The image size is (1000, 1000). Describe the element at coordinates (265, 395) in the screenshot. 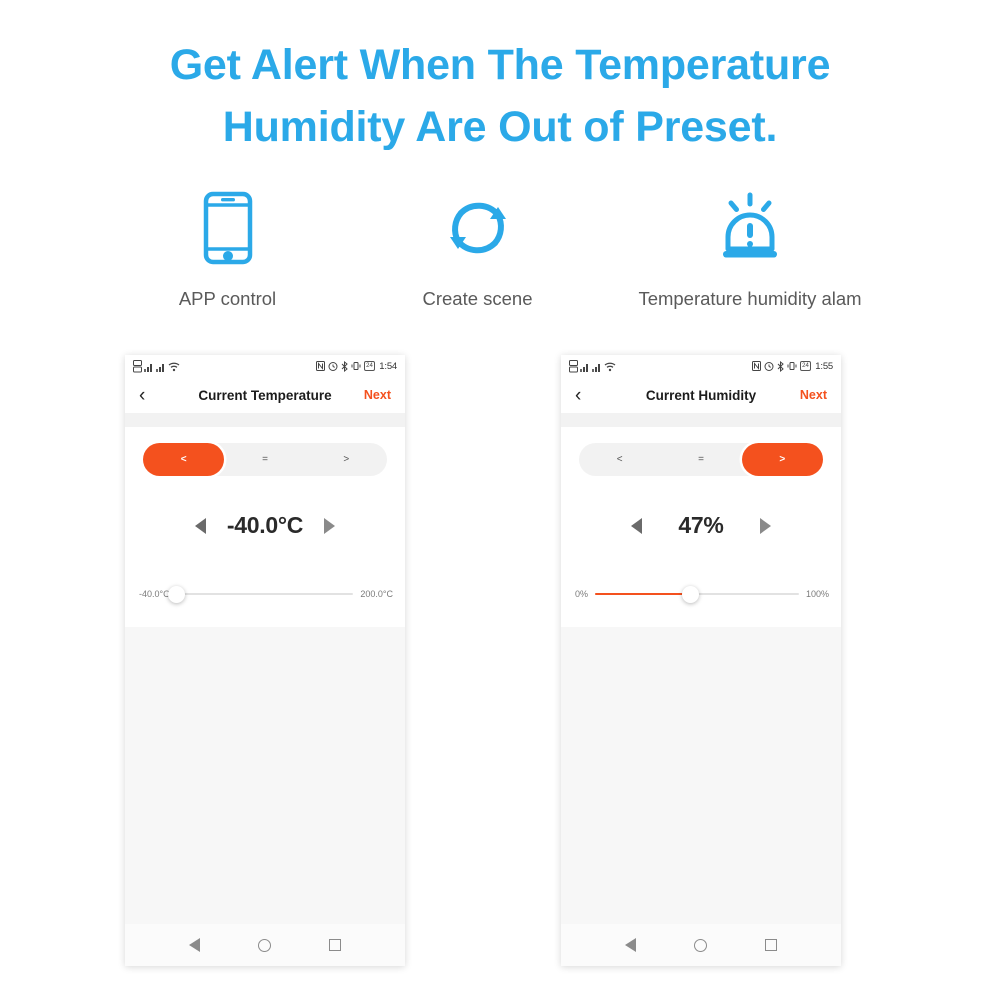

I see `app-header: ‹ Current Temperature Next` at that location.